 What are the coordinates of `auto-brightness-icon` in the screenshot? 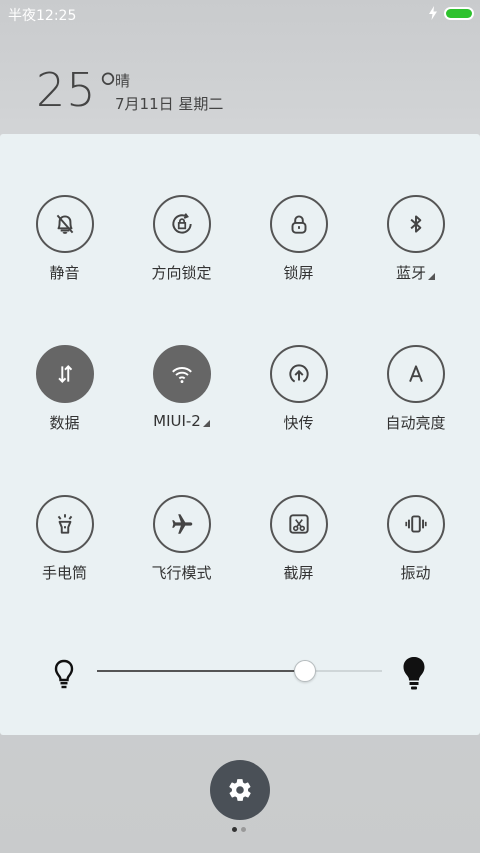 It's located at (415, 373).